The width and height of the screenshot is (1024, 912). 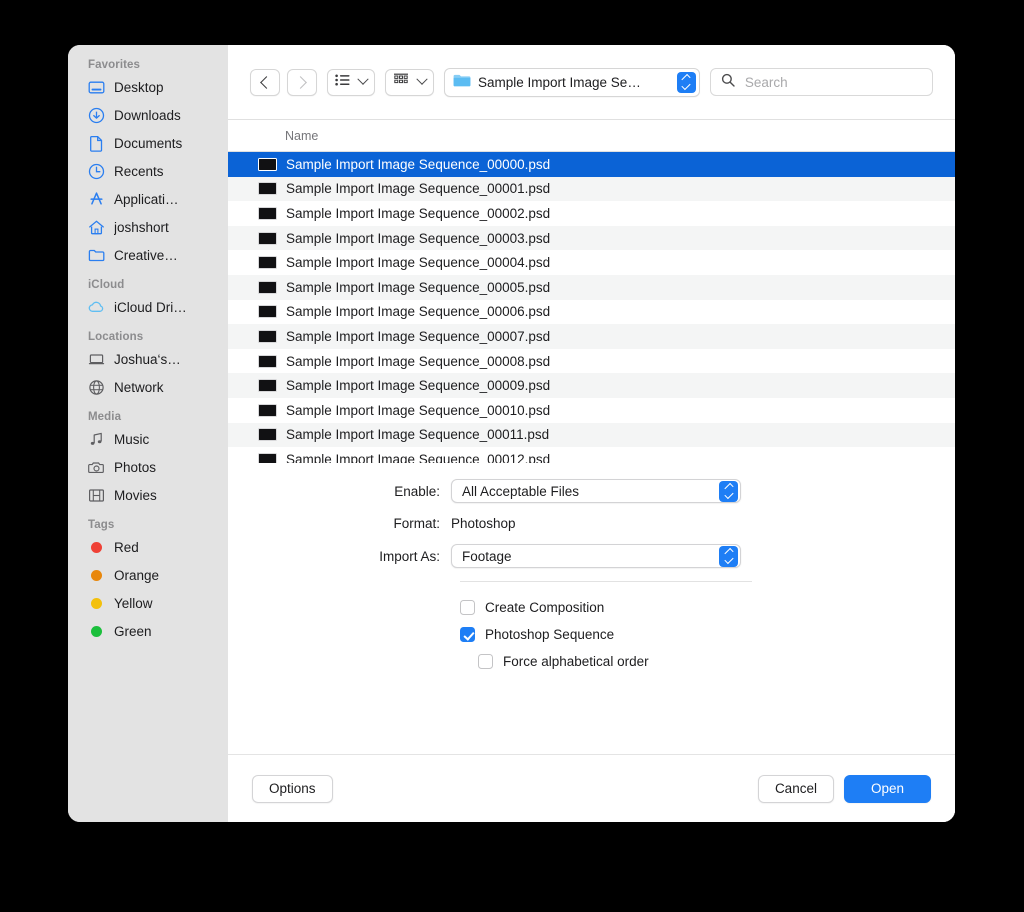 What do you see at coordinates (141, 227) in the screenshot?
I see `sidebar-item-label: joshshort` at bounding box center [141, 227].